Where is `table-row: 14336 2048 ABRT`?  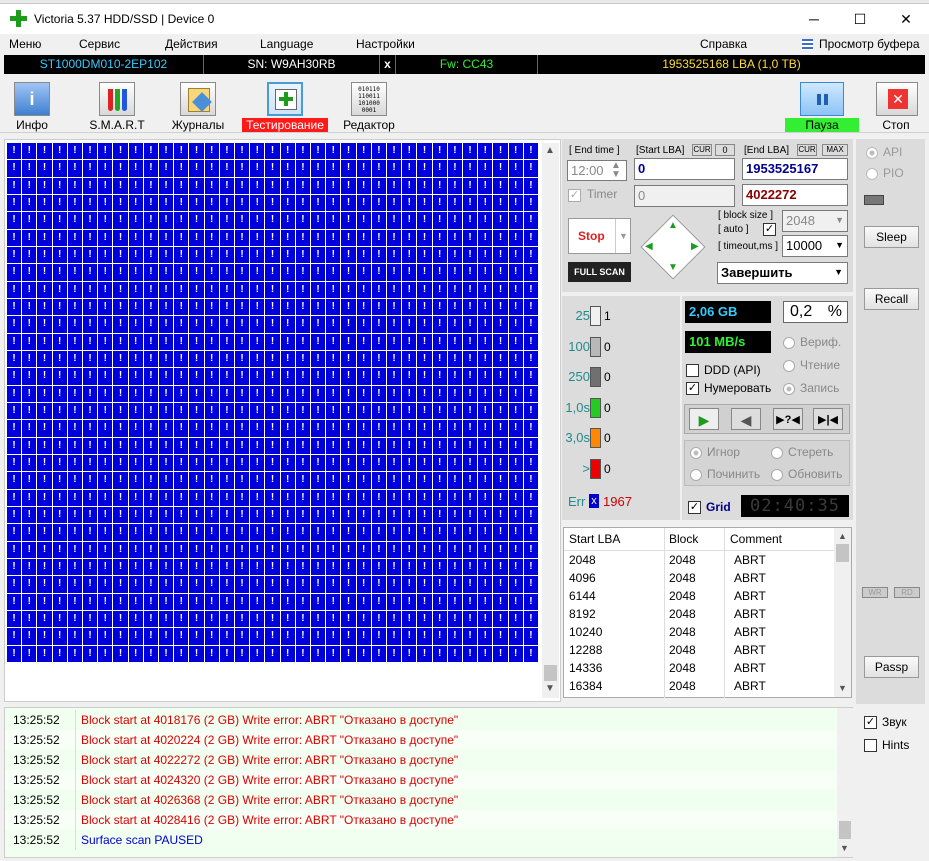 table-row: 14336 2048 ABRT is located at coordinates (699, 669).